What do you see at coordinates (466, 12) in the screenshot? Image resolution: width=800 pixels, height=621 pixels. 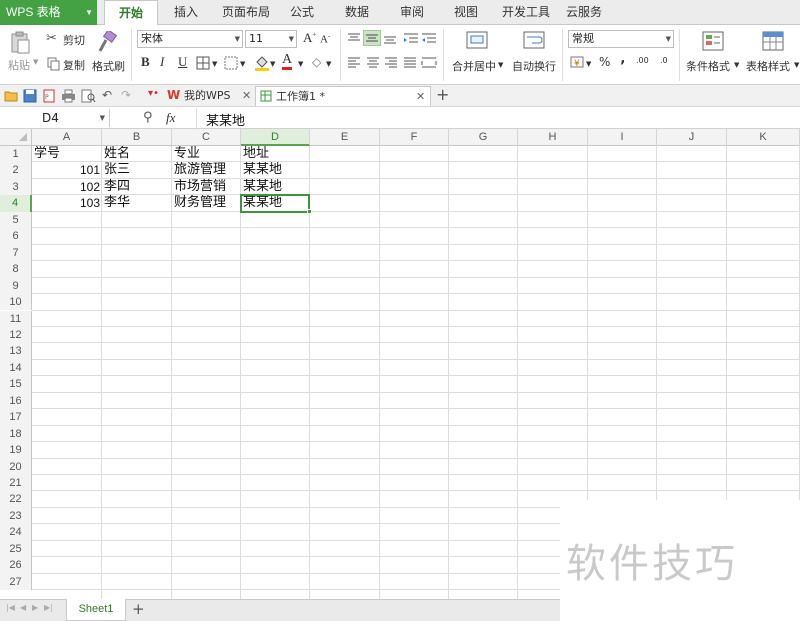 I see `menu-view: 视图` at bounding box center [466, 12].